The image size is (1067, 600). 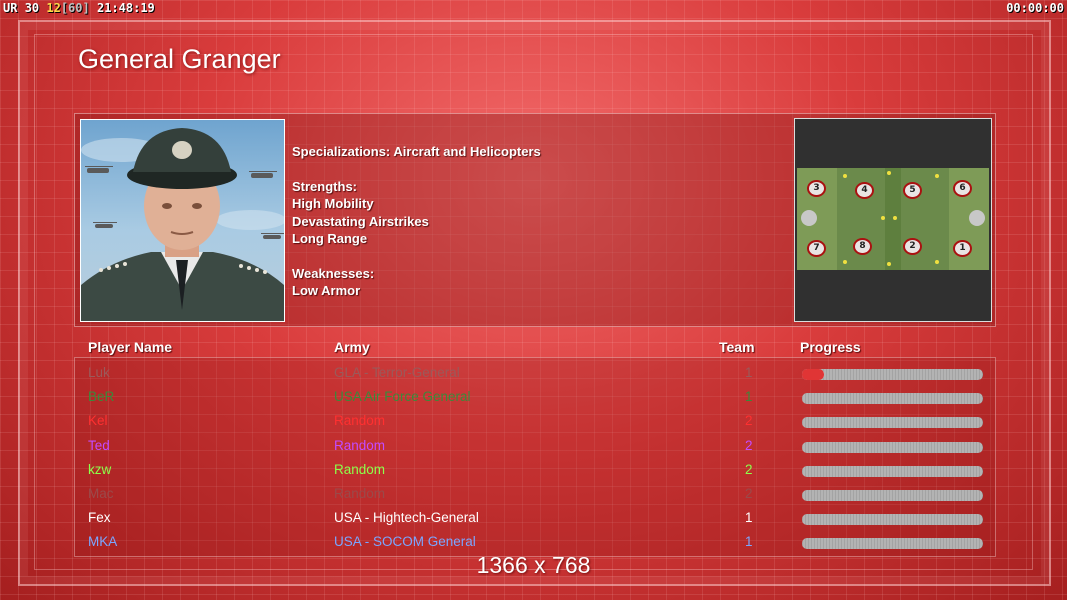 What do you see at coordinates (737, 347) in the screenshot?
I see `header-team: Team` at bounding box center [737, 347].